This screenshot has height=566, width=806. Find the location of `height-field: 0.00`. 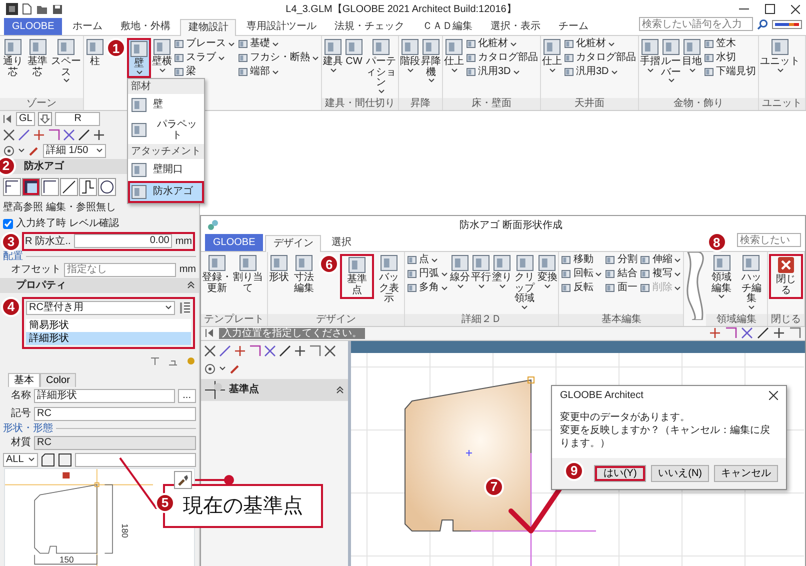

height-field: 0.00 is located at coordinates (123, 241).